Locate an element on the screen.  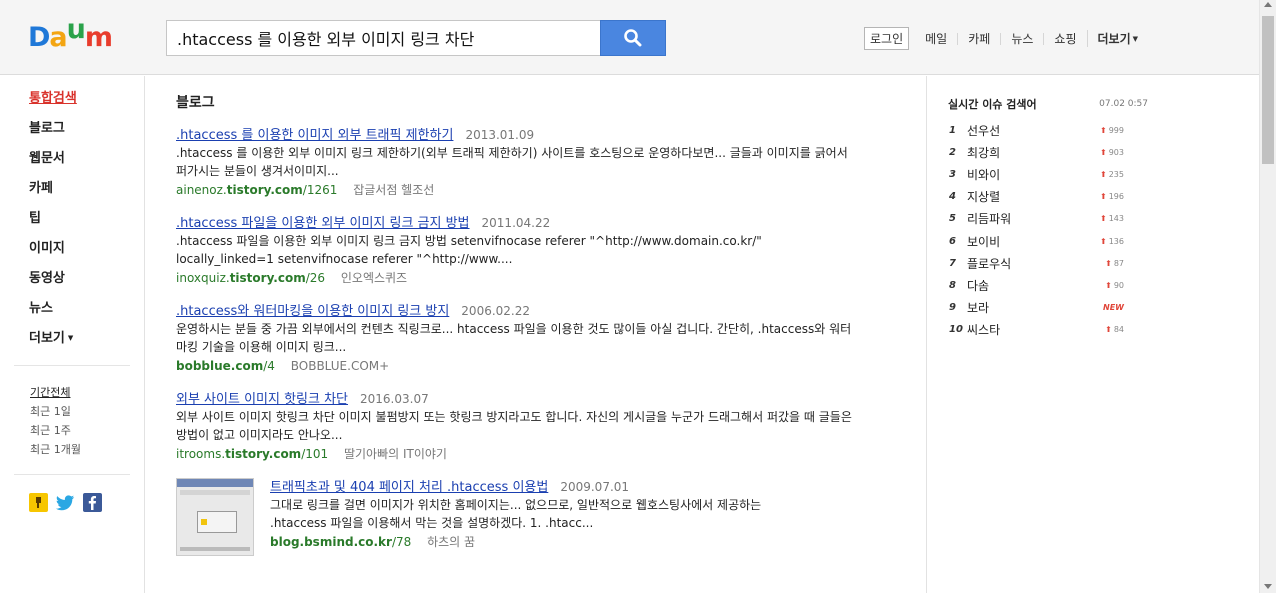
rank-change: ⬆ 903 is located at coordinates (1112, 152).